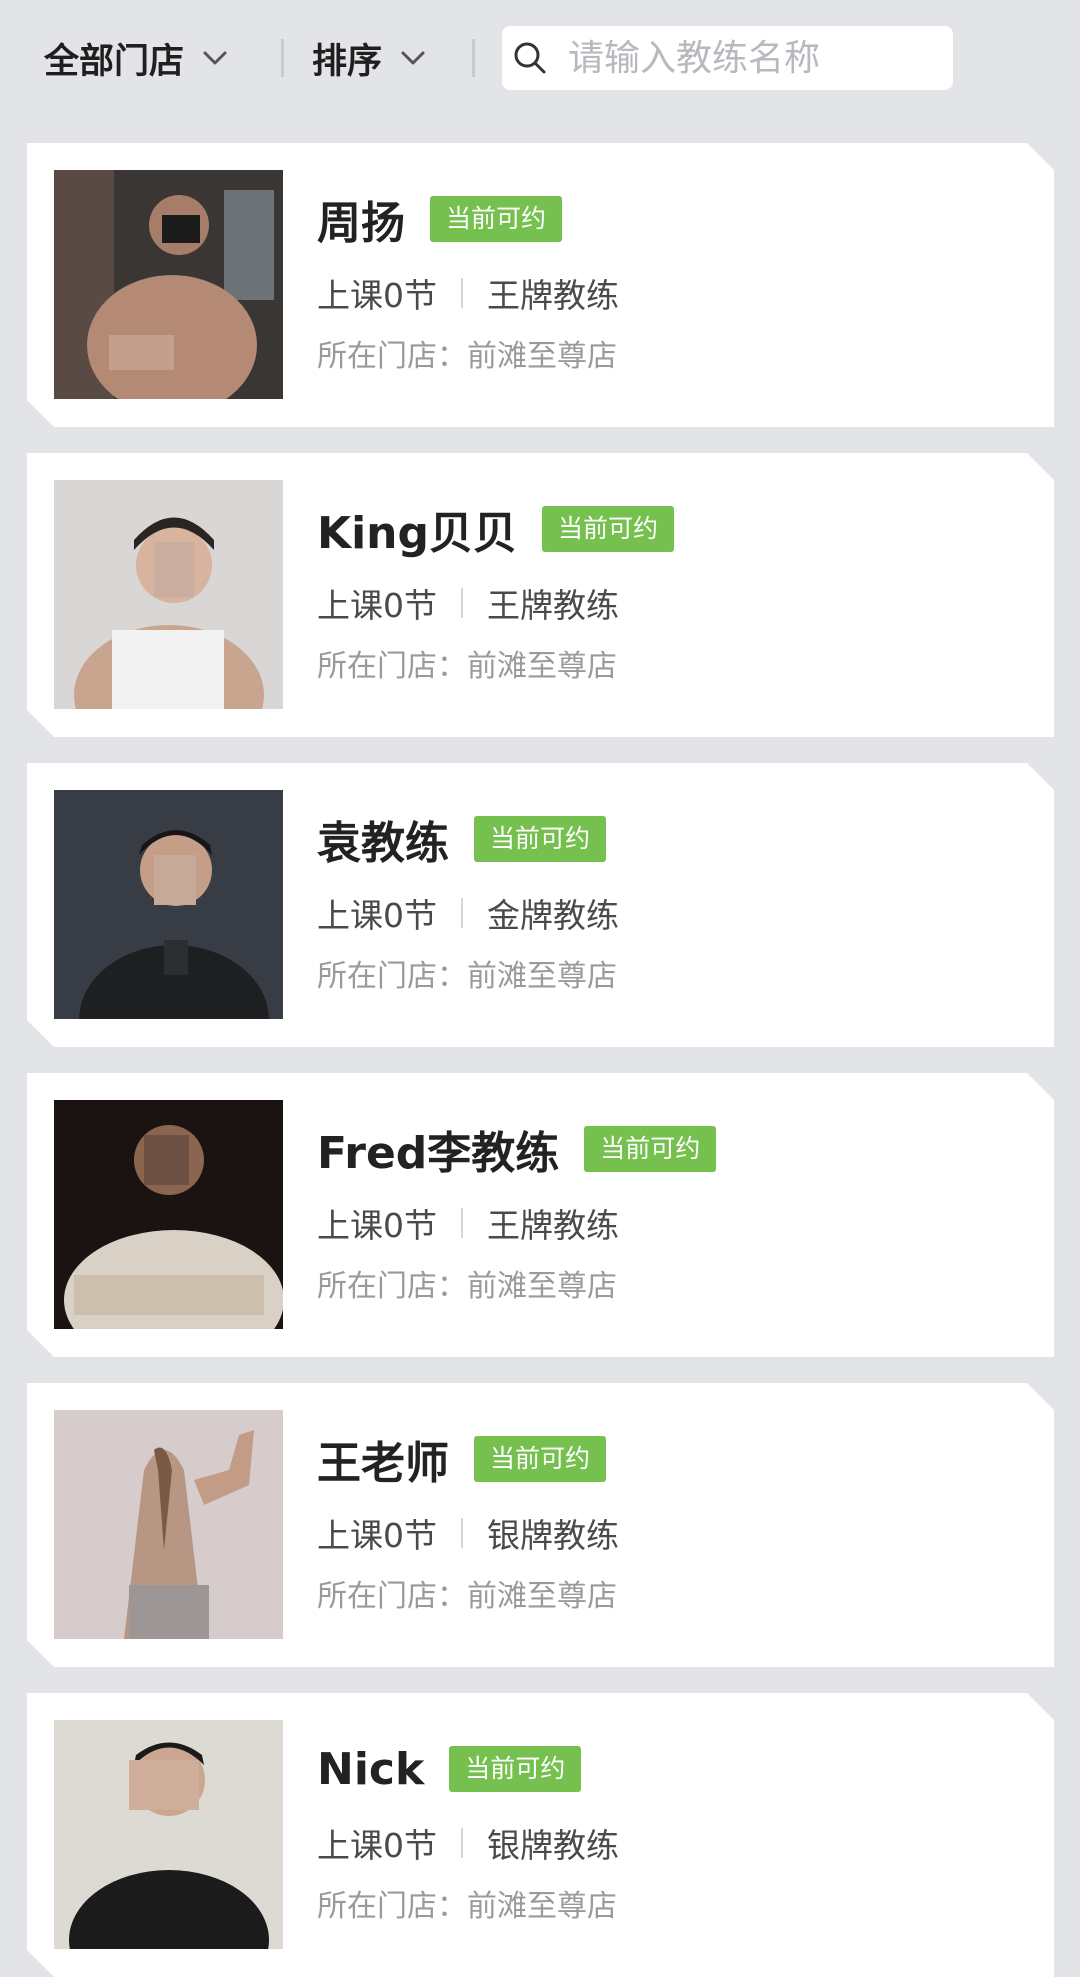 The width and height of the screenshot is (1080, 1977). Describe the element at coordinates (530, 58) in the screenshot. I see `search-icon` at that location.